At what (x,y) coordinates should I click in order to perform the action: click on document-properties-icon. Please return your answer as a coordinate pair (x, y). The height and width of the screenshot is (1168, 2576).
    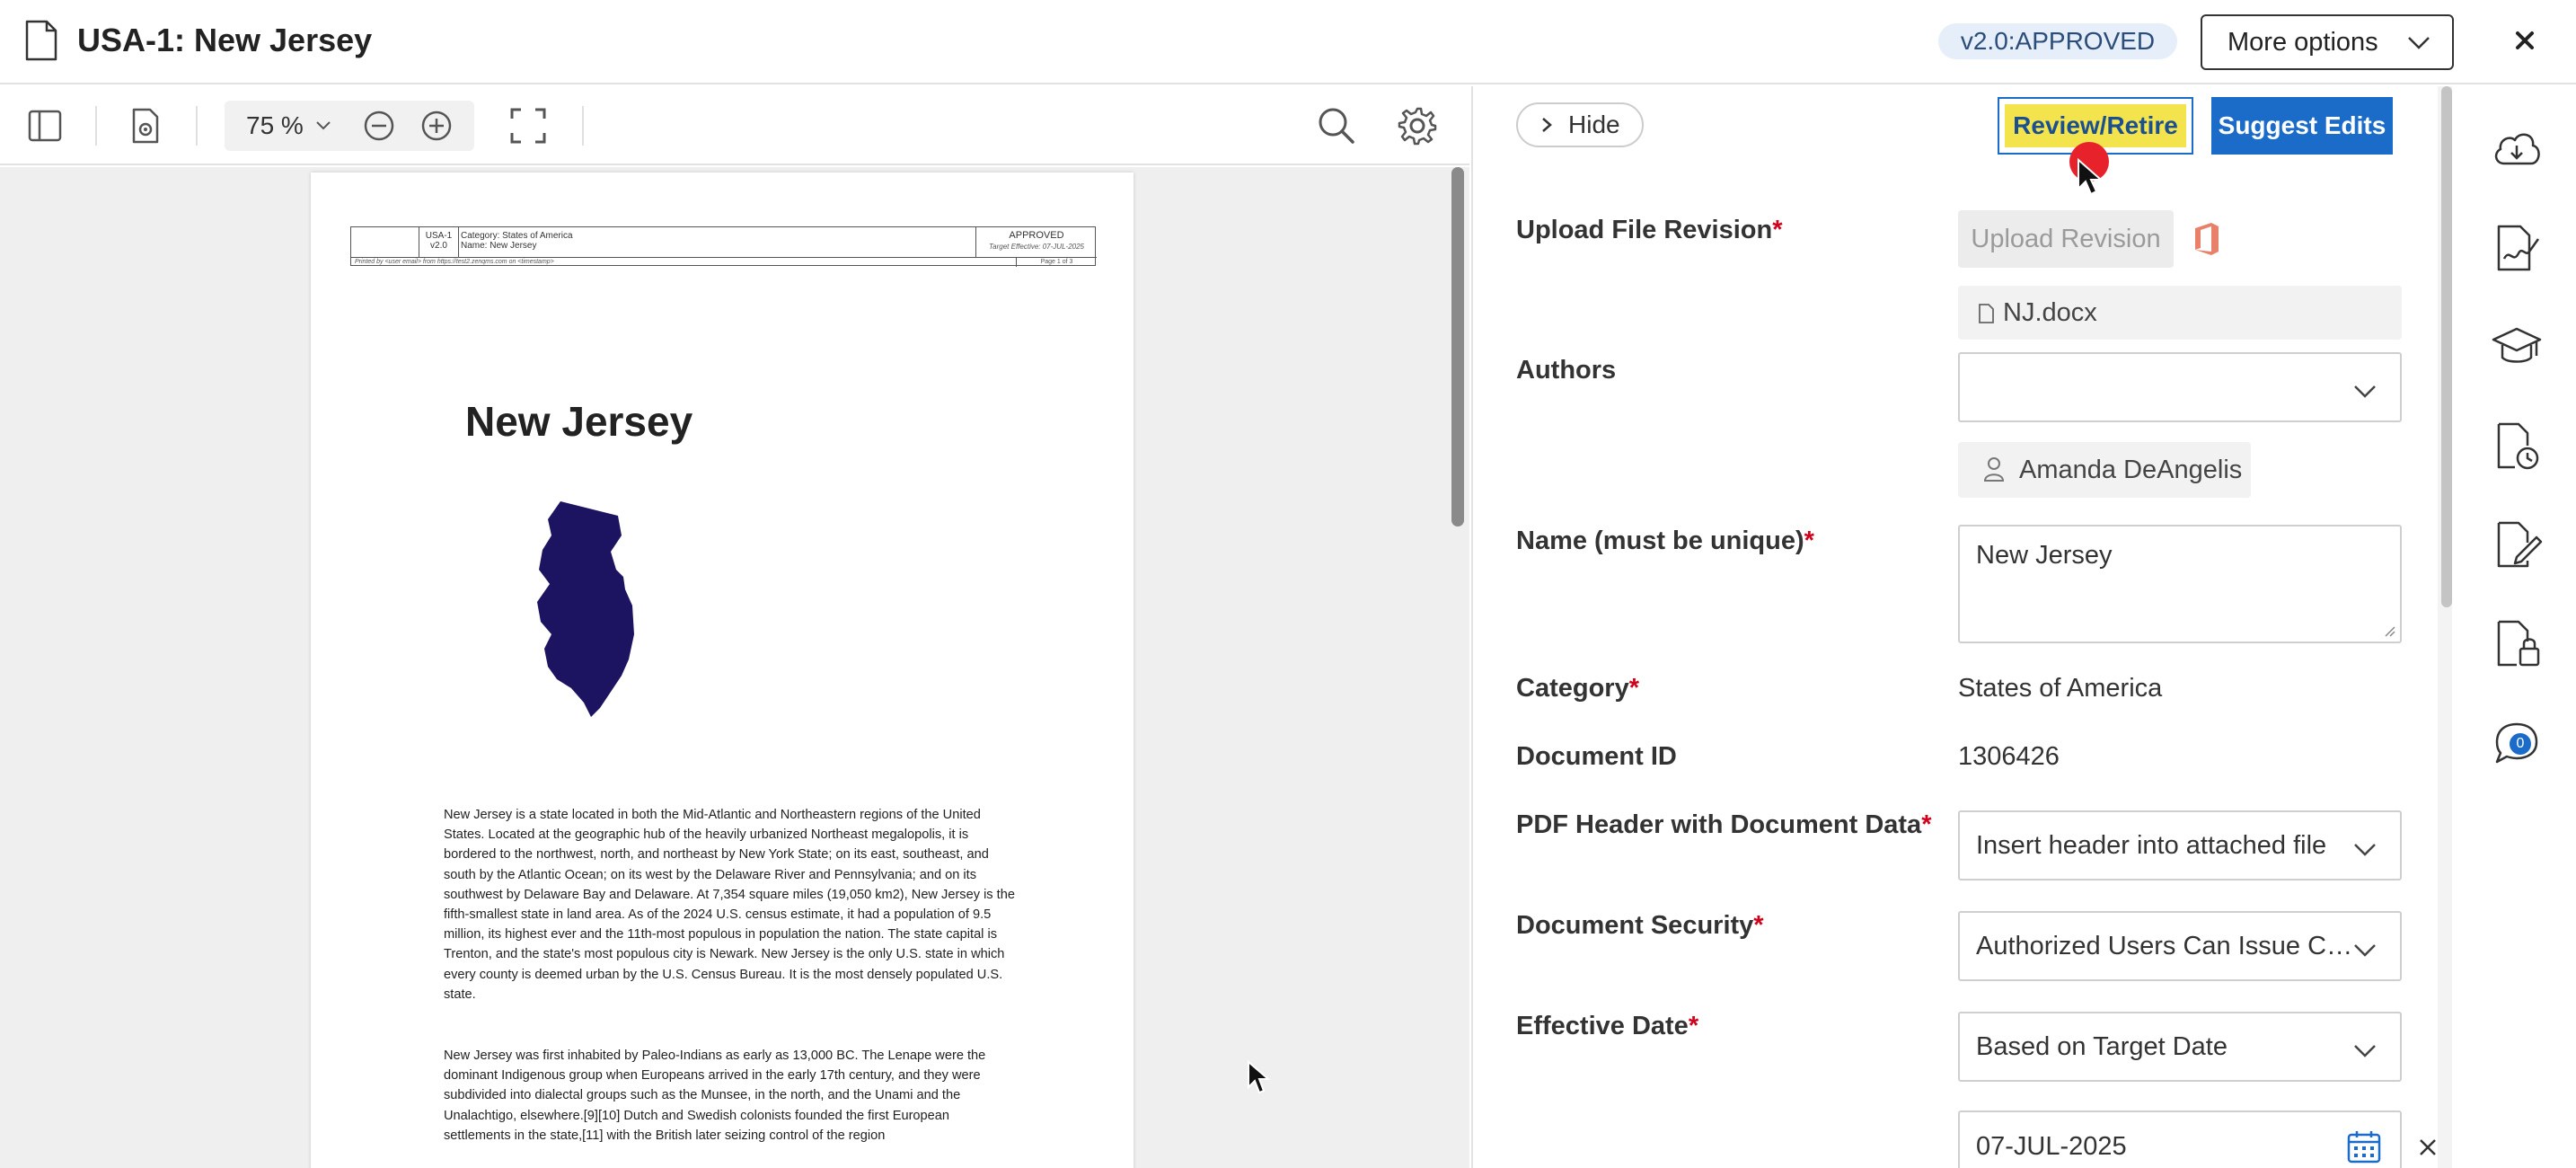
    Looking at the image, I should click on (145, 126).